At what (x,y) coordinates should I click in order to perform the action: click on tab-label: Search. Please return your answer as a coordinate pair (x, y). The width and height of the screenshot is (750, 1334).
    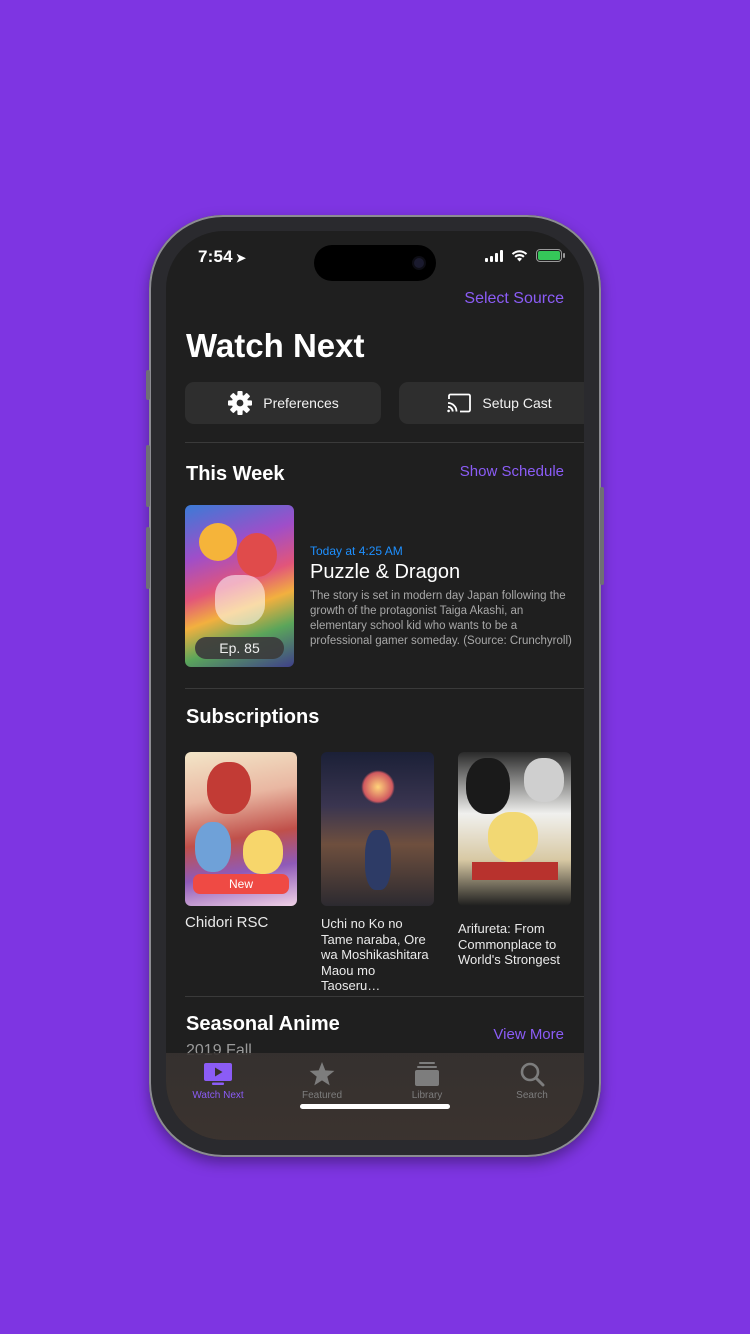
    Looking at the image, I should click on (532, 1095).